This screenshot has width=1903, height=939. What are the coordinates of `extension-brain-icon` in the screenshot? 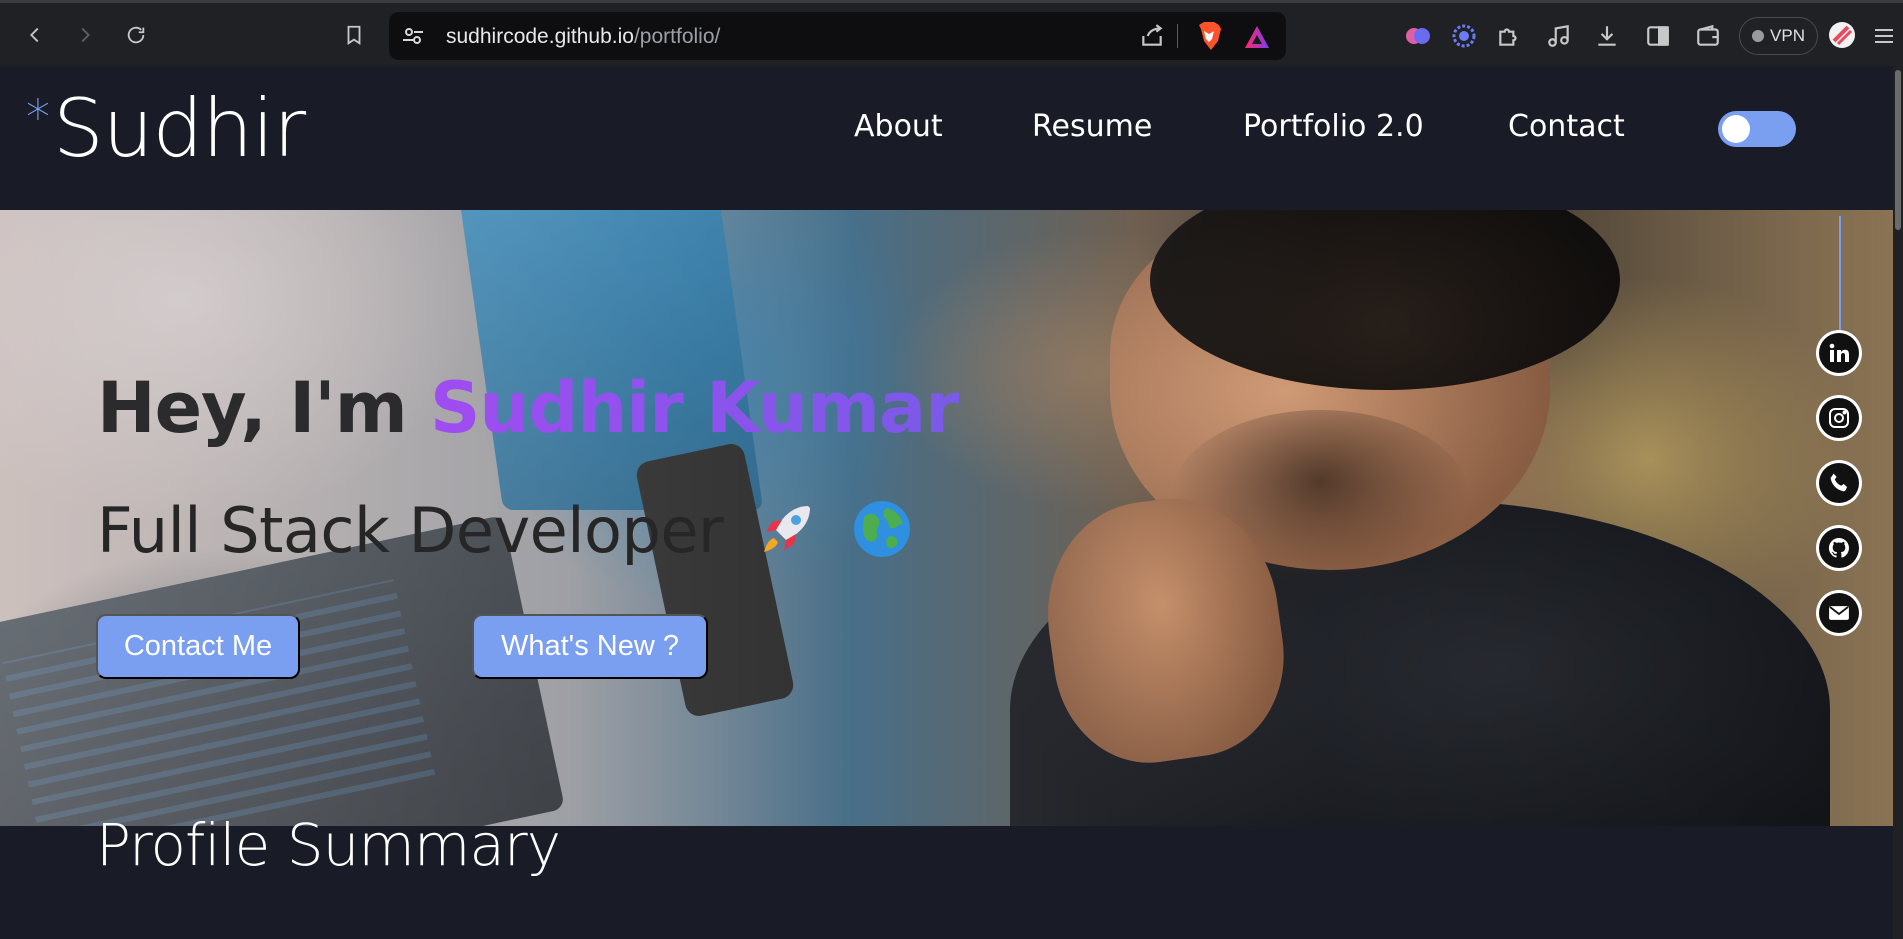 It's located at (1418, 36).